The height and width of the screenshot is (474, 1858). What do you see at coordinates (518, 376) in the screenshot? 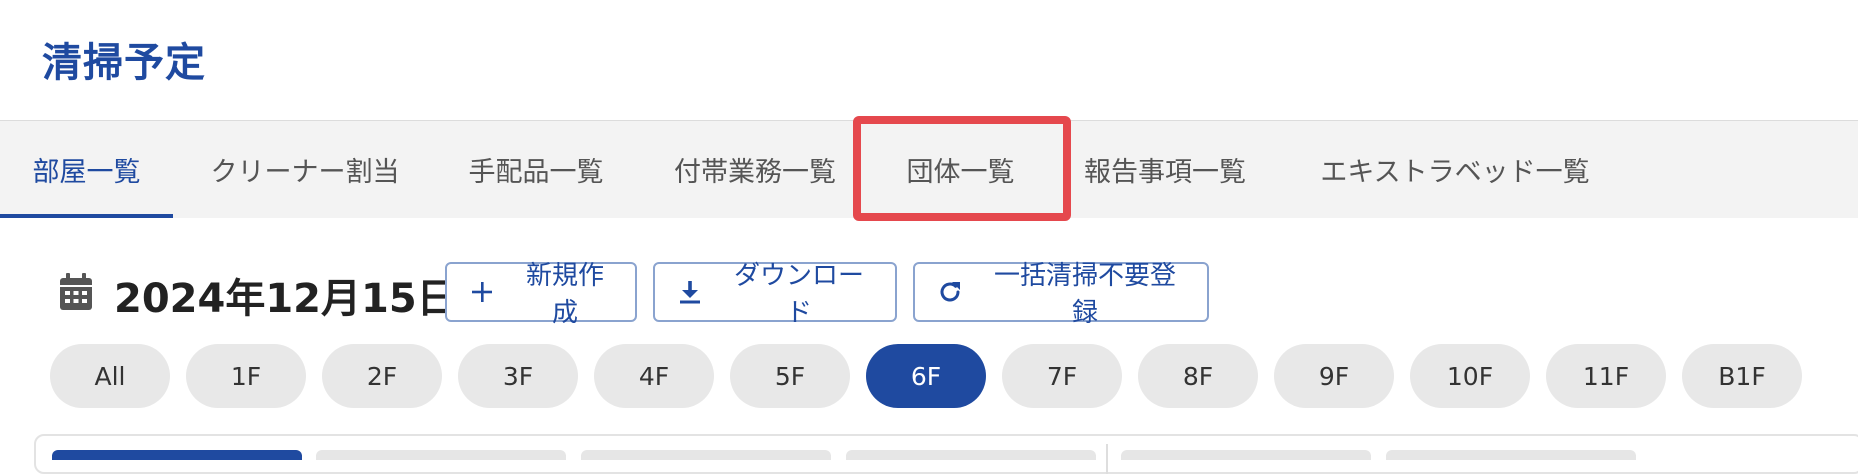
I see `floor-pill-3f: 3F` at bounding box center [518, 376].